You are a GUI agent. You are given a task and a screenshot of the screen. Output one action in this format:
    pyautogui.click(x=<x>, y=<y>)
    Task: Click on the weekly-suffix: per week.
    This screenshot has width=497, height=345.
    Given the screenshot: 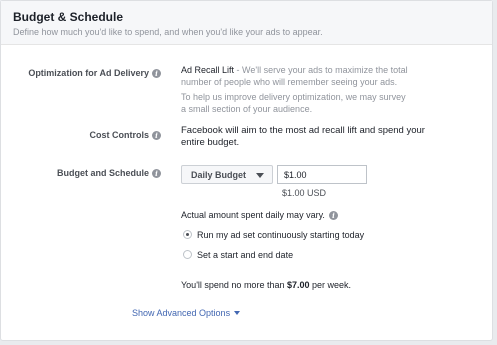 What is the action you would take?
    pyautogui.click(x=330, y=285)
    